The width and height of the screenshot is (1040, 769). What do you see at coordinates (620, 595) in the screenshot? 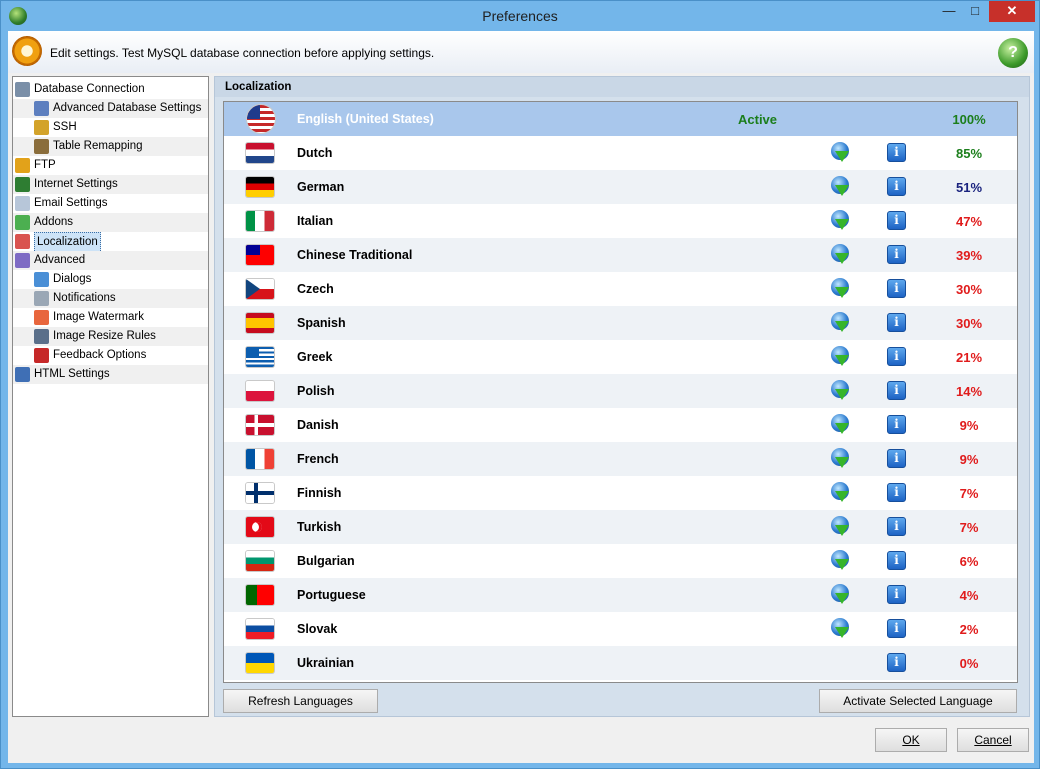
I see `language-row: Portuguese i 4%` at bounding box center [620, 595].